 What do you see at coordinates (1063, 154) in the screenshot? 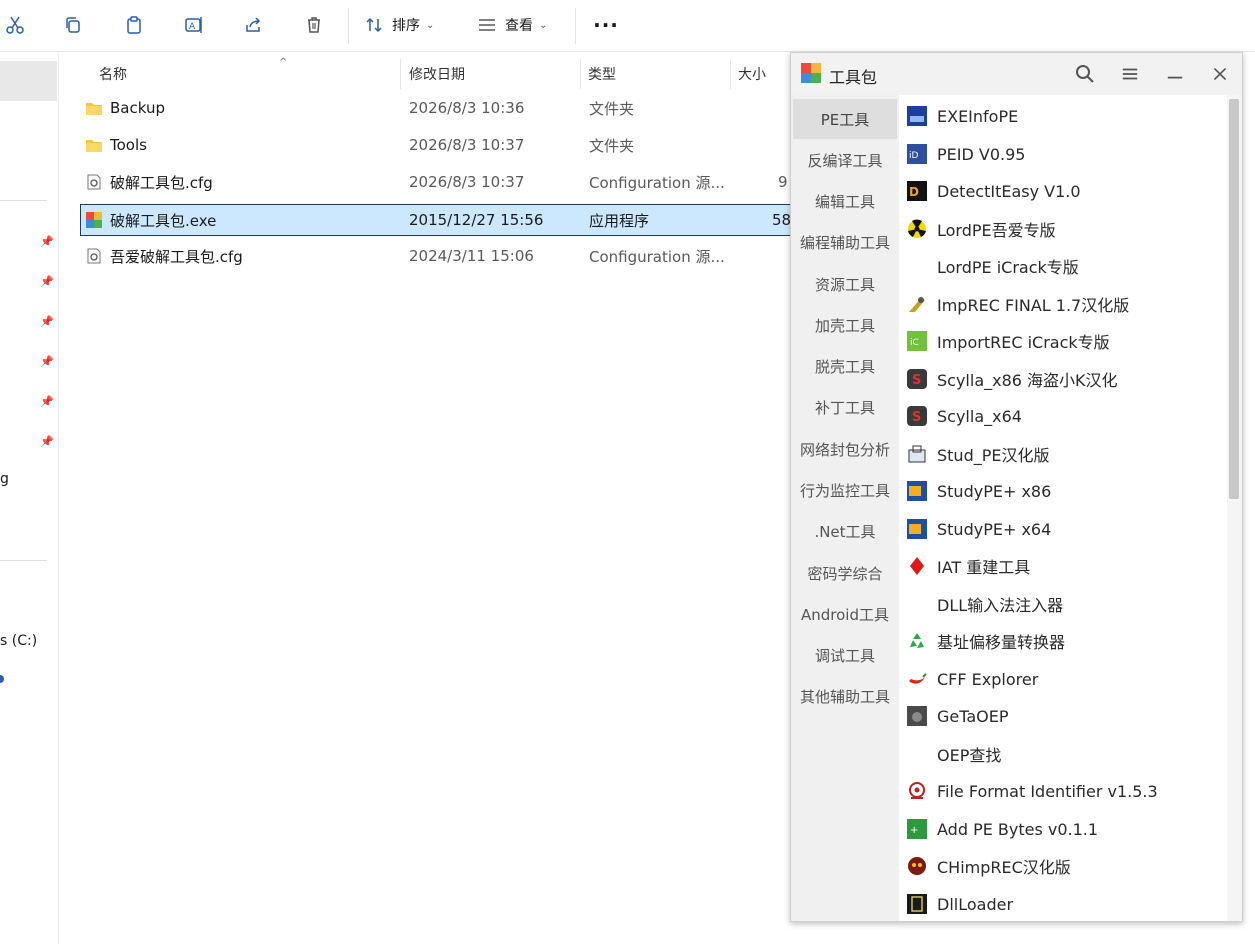
I see `tool-item: iD PEID V0.95` at bounding box center [1063, 154].